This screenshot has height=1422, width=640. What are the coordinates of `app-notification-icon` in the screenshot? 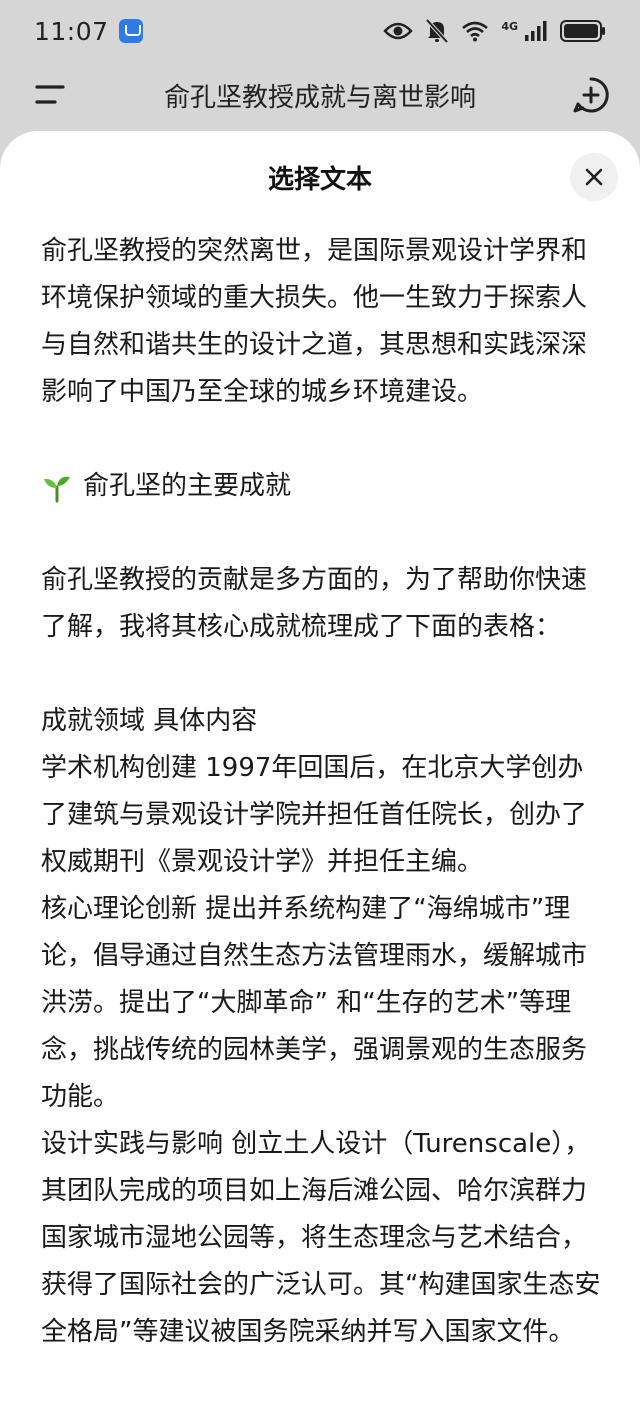 It's located at (130, 31).